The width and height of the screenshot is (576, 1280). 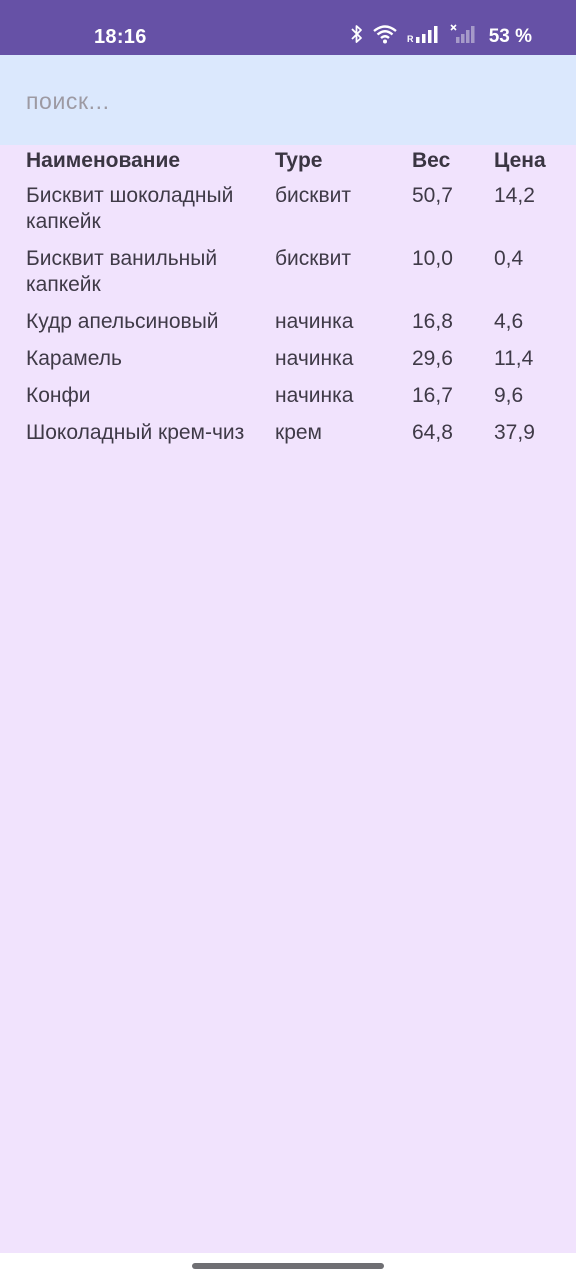 What do you see at coordinates (432, 395) in the screenshot?
I see `cell-weight: 16,7` at bounding box center [432, 395].